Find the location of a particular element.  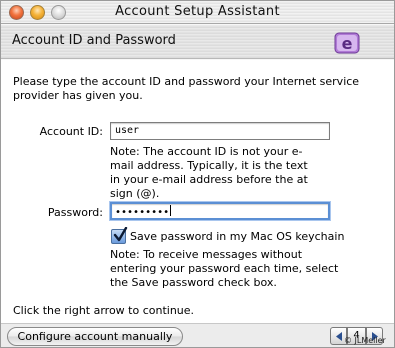

password-masked-value: ••••••••• is located at coordinates (142, 212).